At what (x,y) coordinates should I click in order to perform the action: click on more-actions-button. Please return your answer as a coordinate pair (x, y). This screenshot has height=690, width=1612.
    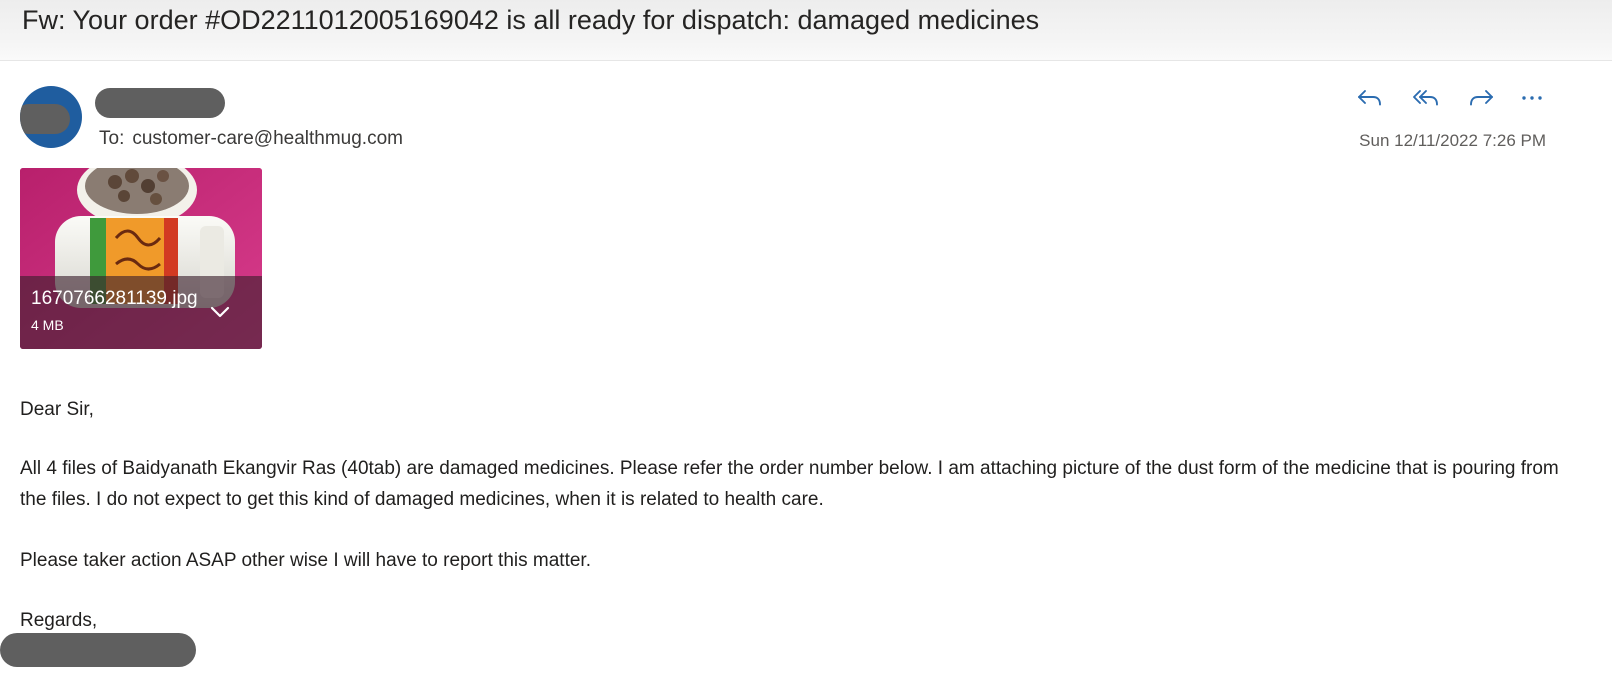
    Looking at the image, I should click on (1532, 98).